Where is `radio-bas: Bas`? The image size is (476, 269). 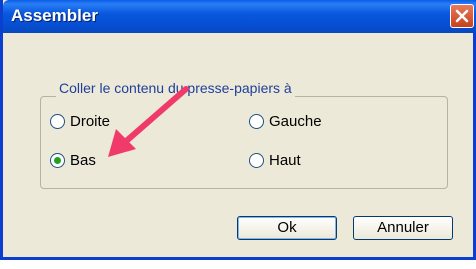 radio-bas: Bas is located at coordinates (73, 160).